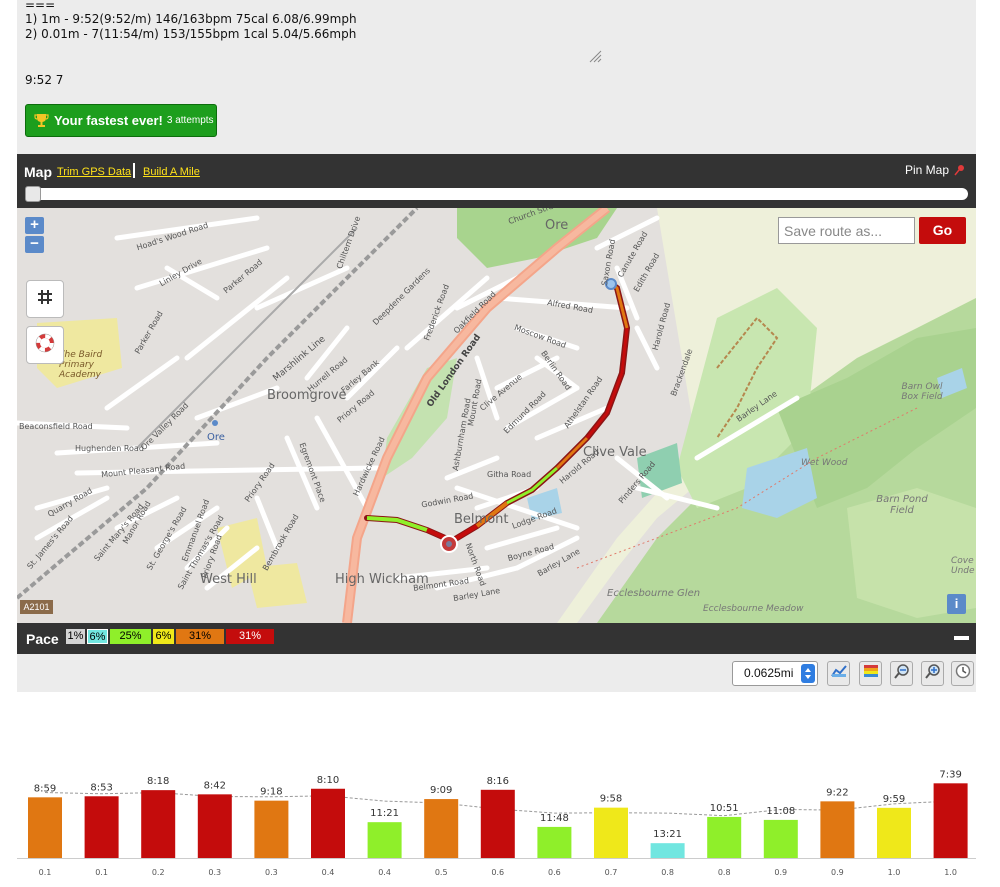  Describe the element at coordinates (45, 299) in the screenshot. I see `grid-tool-button` at that location.